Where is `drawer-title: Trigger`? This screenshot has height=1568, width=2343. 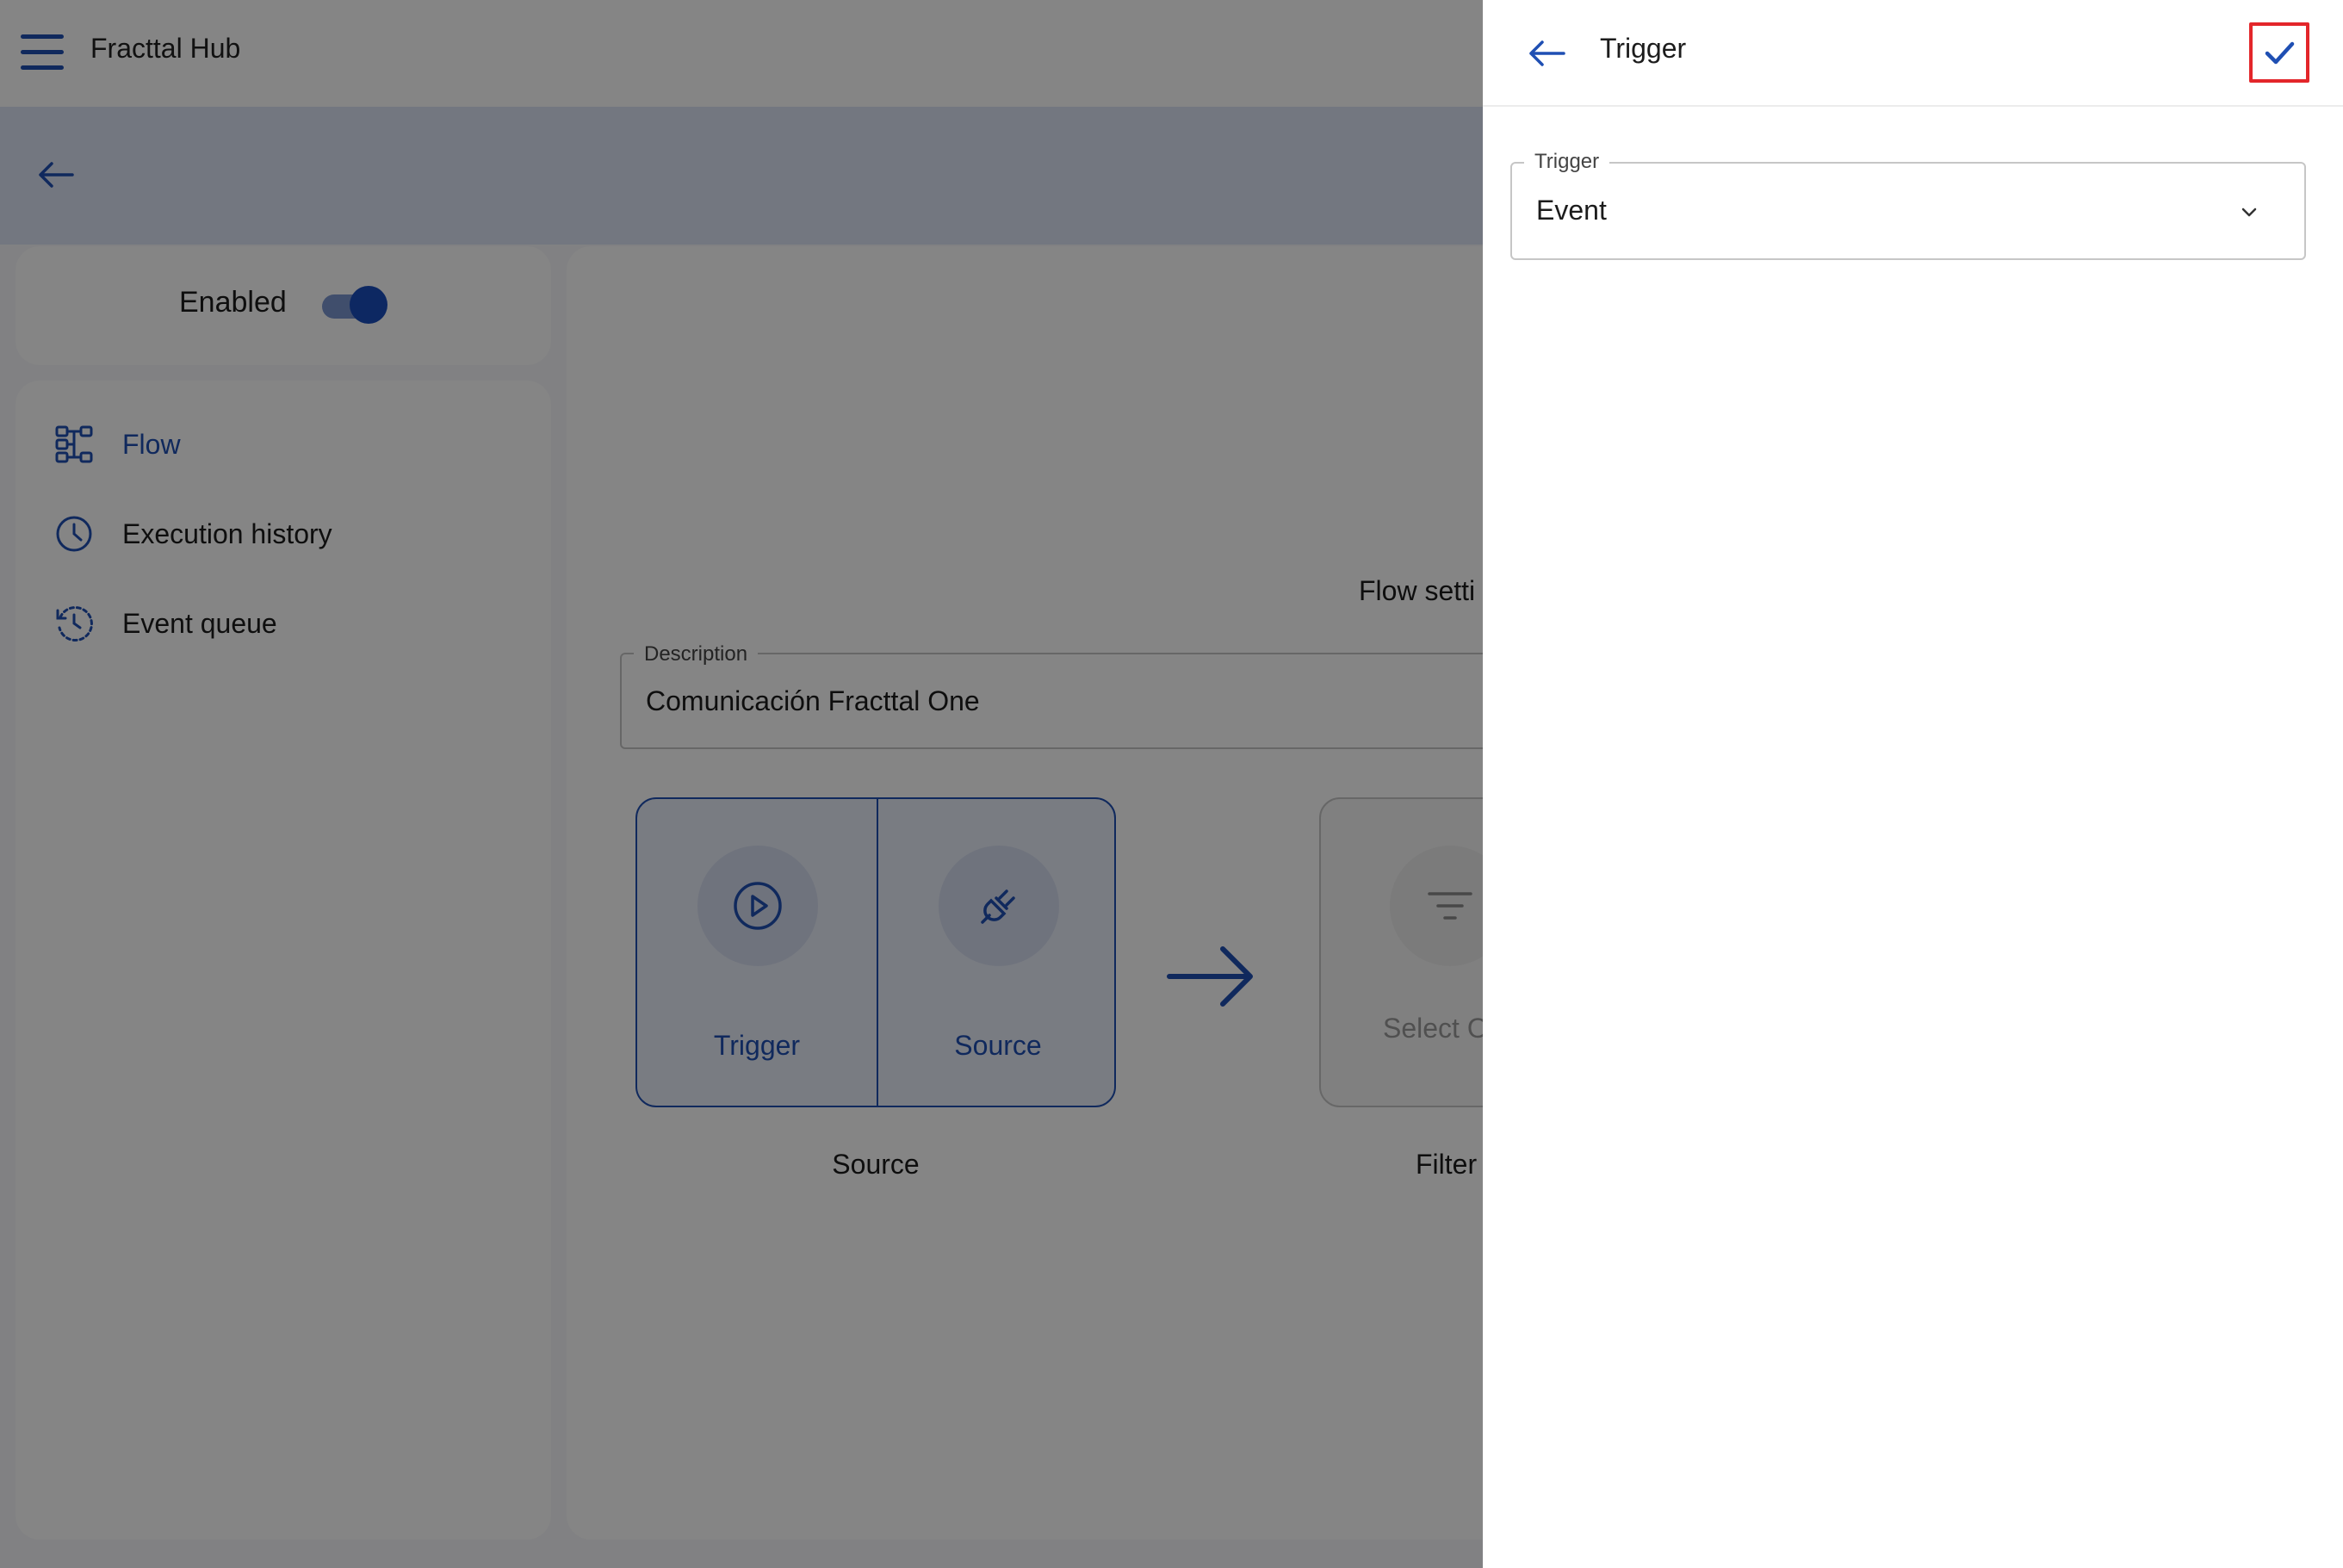
drawer-title: Trigger is located at coordinates (1644, 48).